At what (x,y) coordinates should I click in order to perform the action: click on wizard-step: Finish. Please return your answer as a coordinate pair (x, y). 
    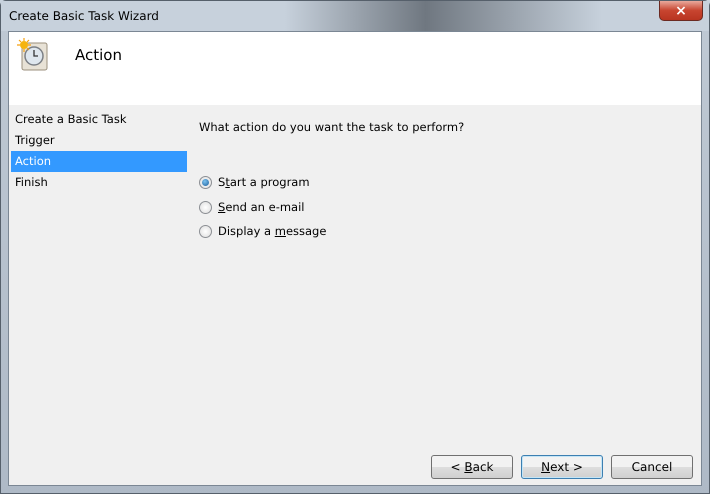
    Looking at the image, I should click on (99, 182).